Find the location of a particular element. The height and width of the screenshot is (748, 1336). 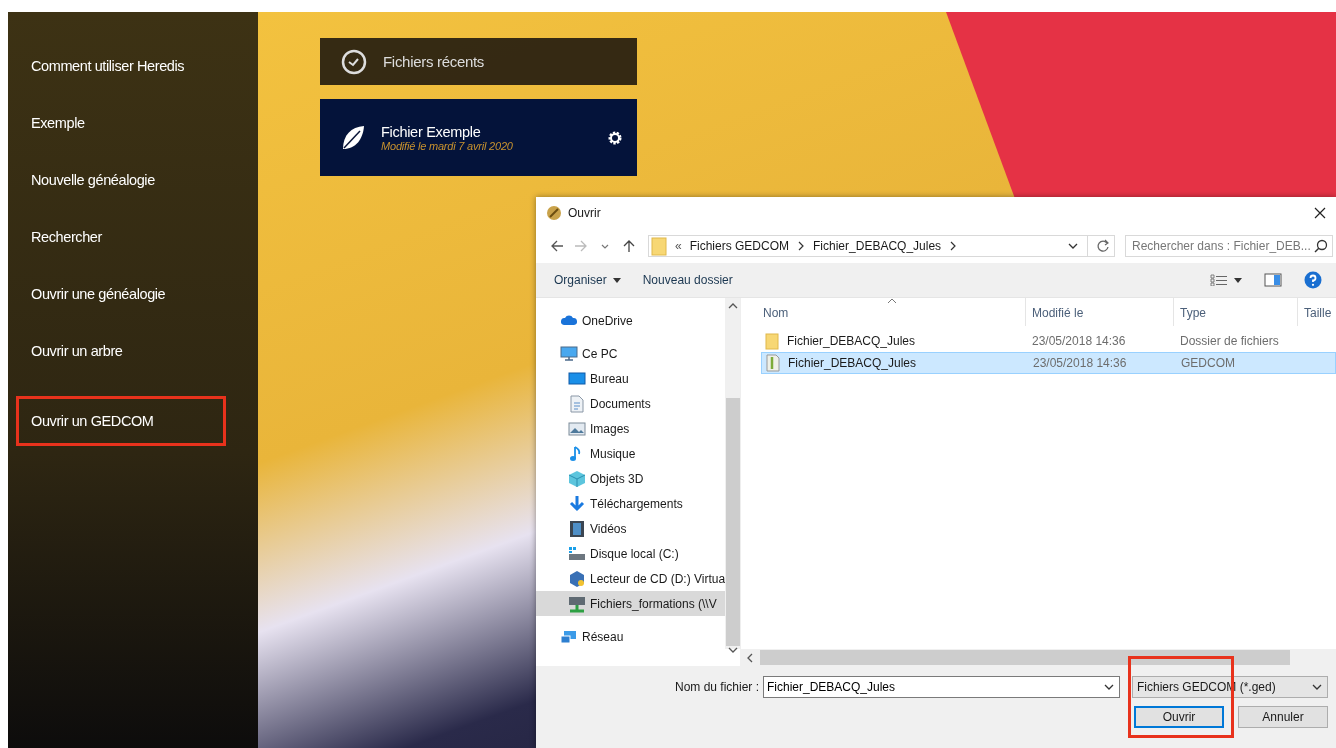

address-bar: « Fichiers GEDCOM Fichier_DEBACQ_Jules is located at coordinates (881, 246).